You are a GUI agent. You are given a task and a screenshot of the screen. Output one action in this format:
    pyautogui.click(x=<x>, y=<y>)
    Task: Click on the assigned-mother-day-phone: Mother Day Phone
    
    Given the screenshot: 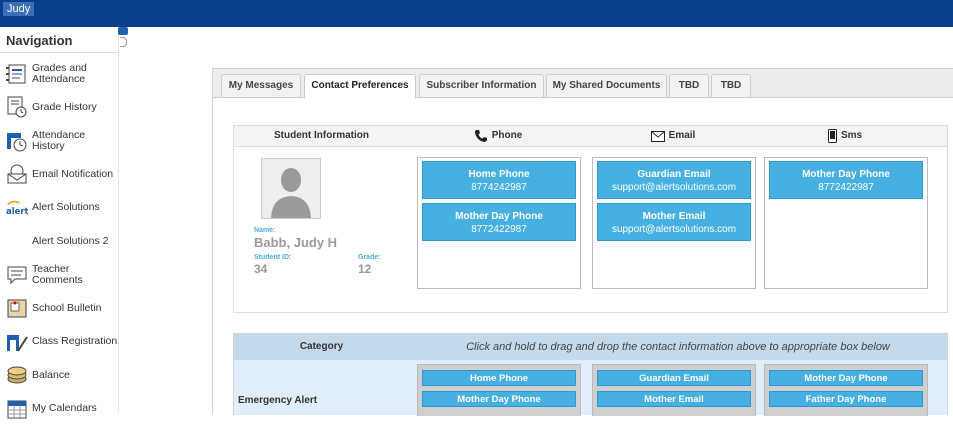 What is the action you would take?
    pyautogui.click(x=499, y=399)
    